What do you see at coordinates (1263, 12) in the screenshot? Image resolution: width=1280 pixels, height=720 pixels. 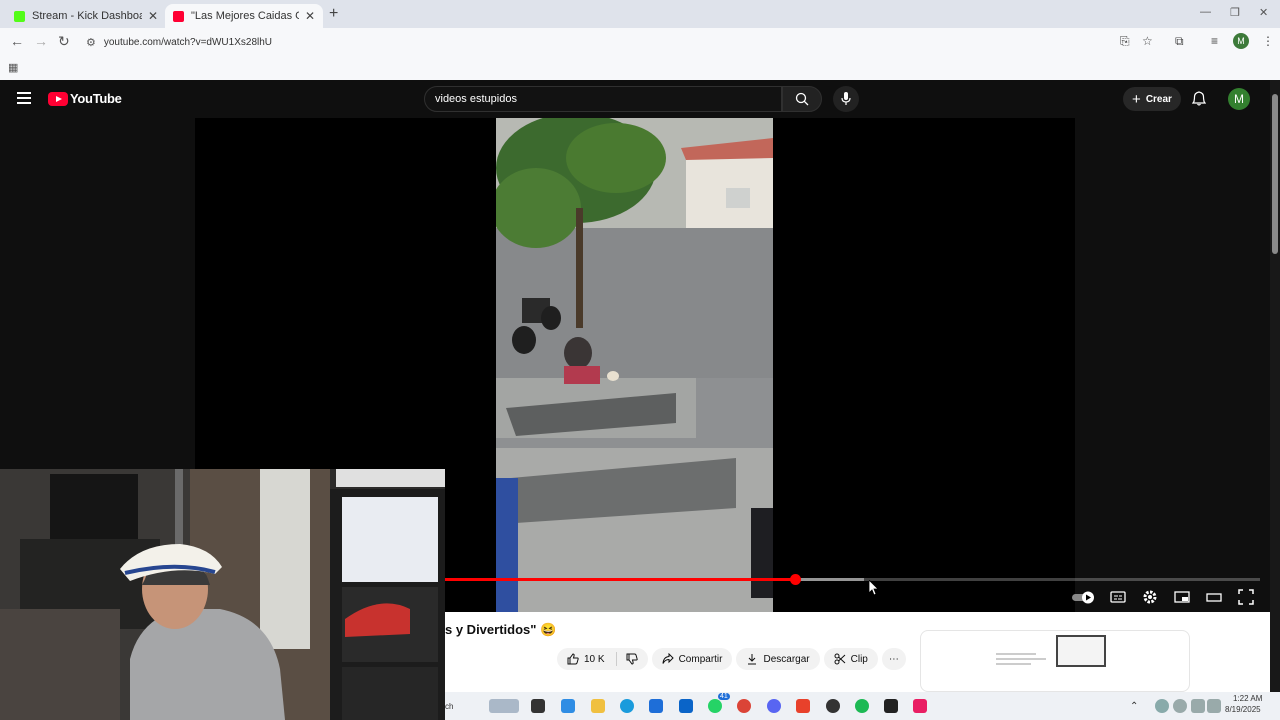 I see `close-window-icon: ✕` at bounding box center [1263, 12].